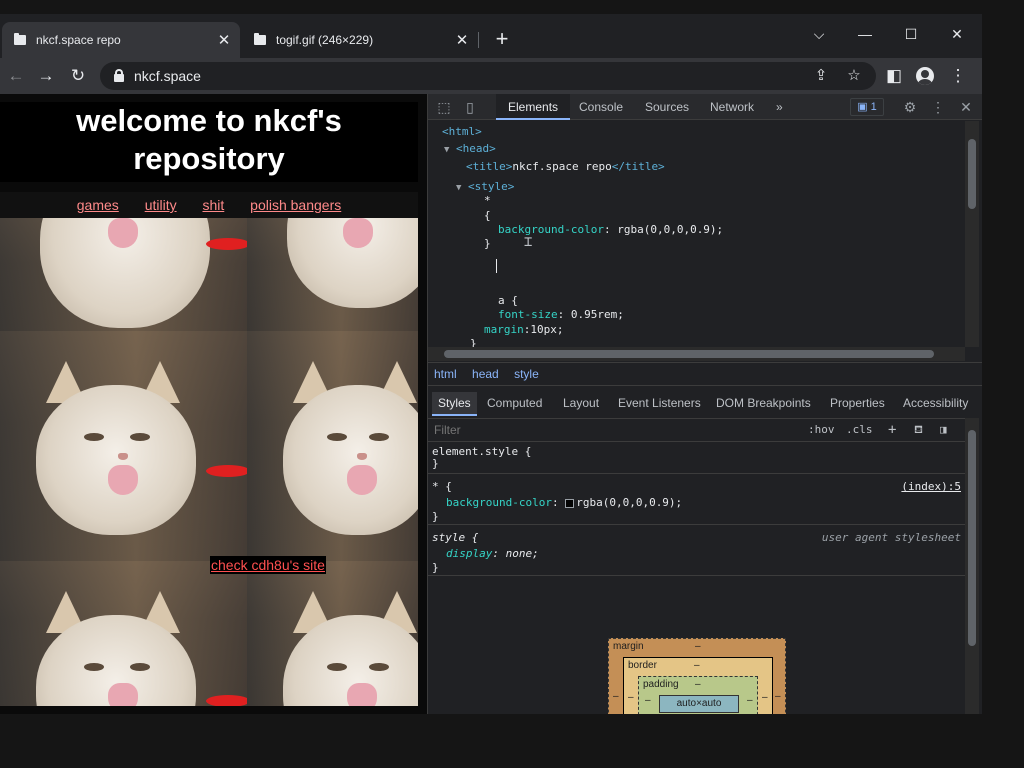  I want to click on tab-search-icon: ⌵, so click(819, 34).